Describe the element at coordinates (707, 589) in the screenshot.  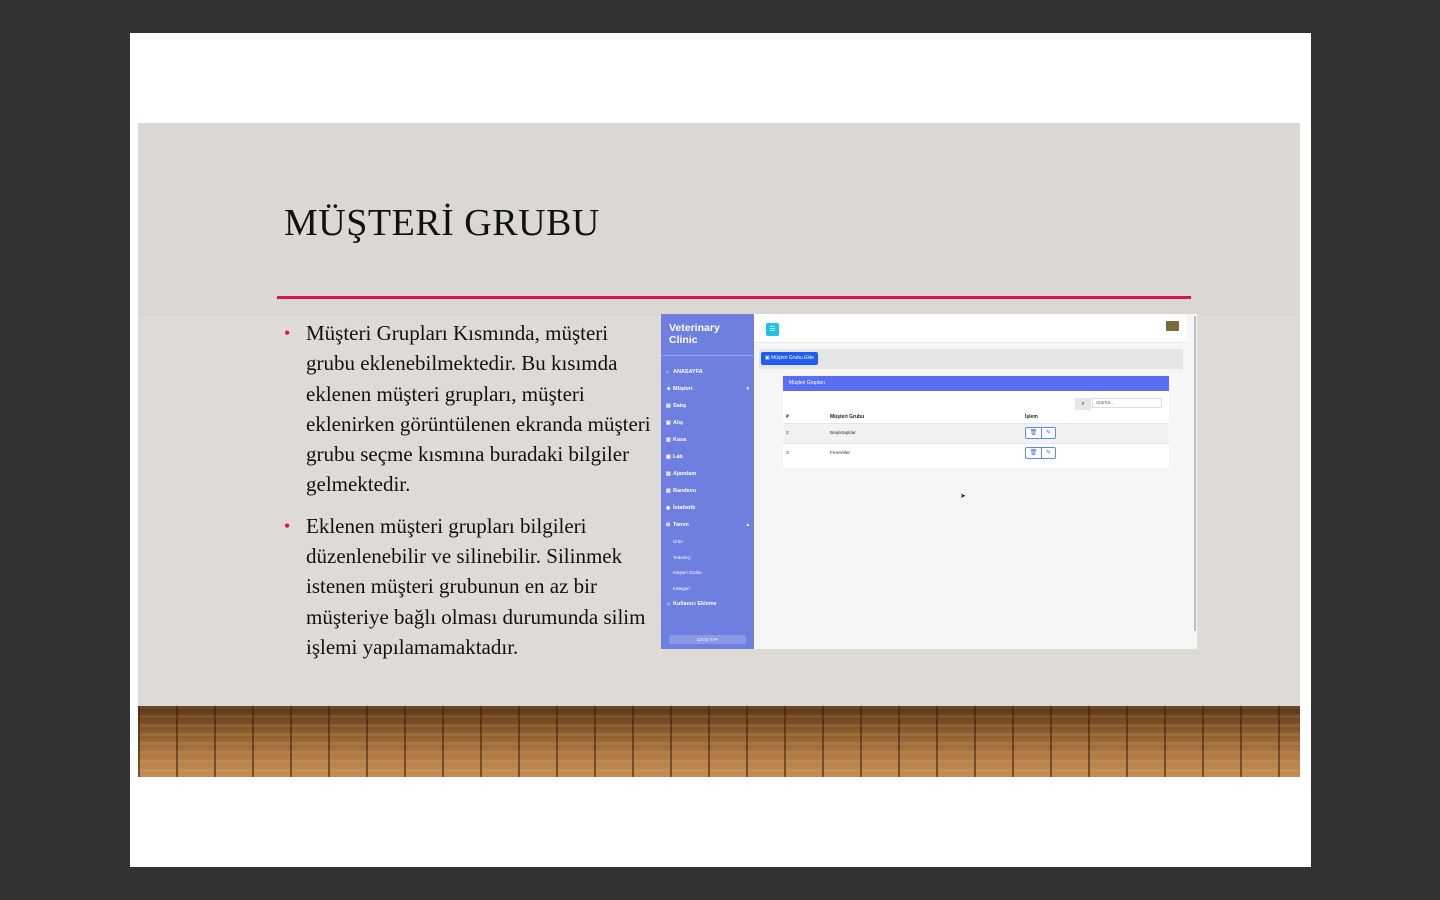
I see `sidebar-subitem-kategori: Kategori` at that location.